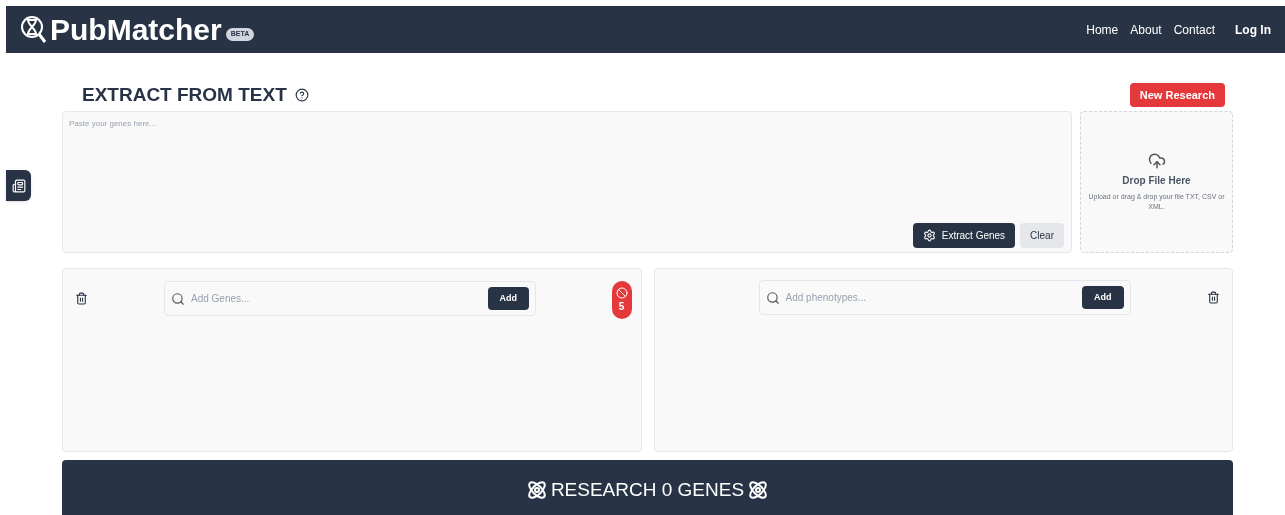 The width and height of the screenshot is (1285, 515). I want to click on phenotypes-search-field: Add phenotypes... Add, so click(944, 297).